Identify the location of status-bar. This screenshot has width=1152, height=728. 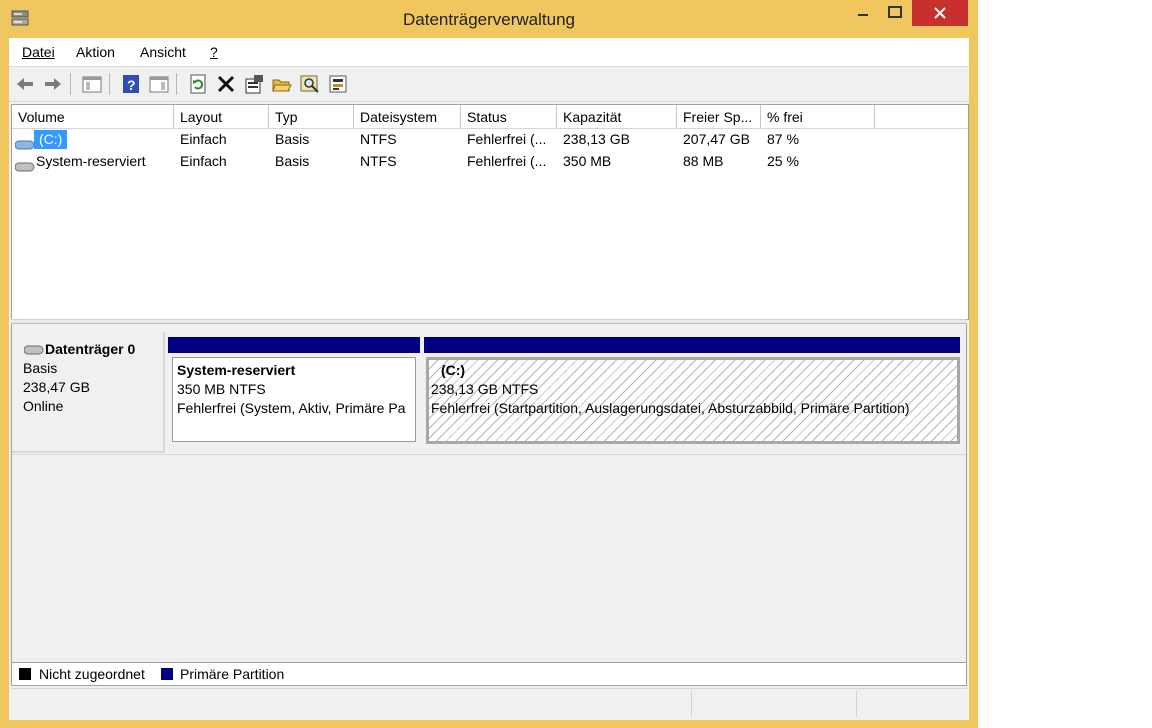
(489, 703).